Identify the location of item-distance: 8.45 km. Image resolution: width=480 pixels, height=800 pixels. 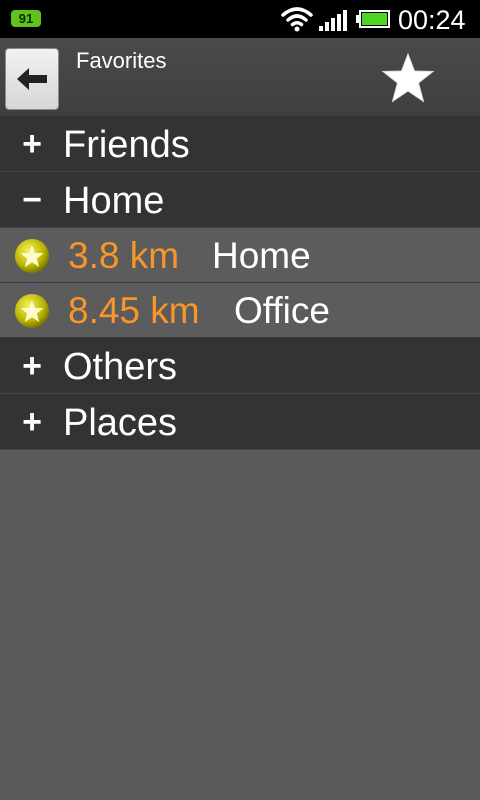
(134, 310).